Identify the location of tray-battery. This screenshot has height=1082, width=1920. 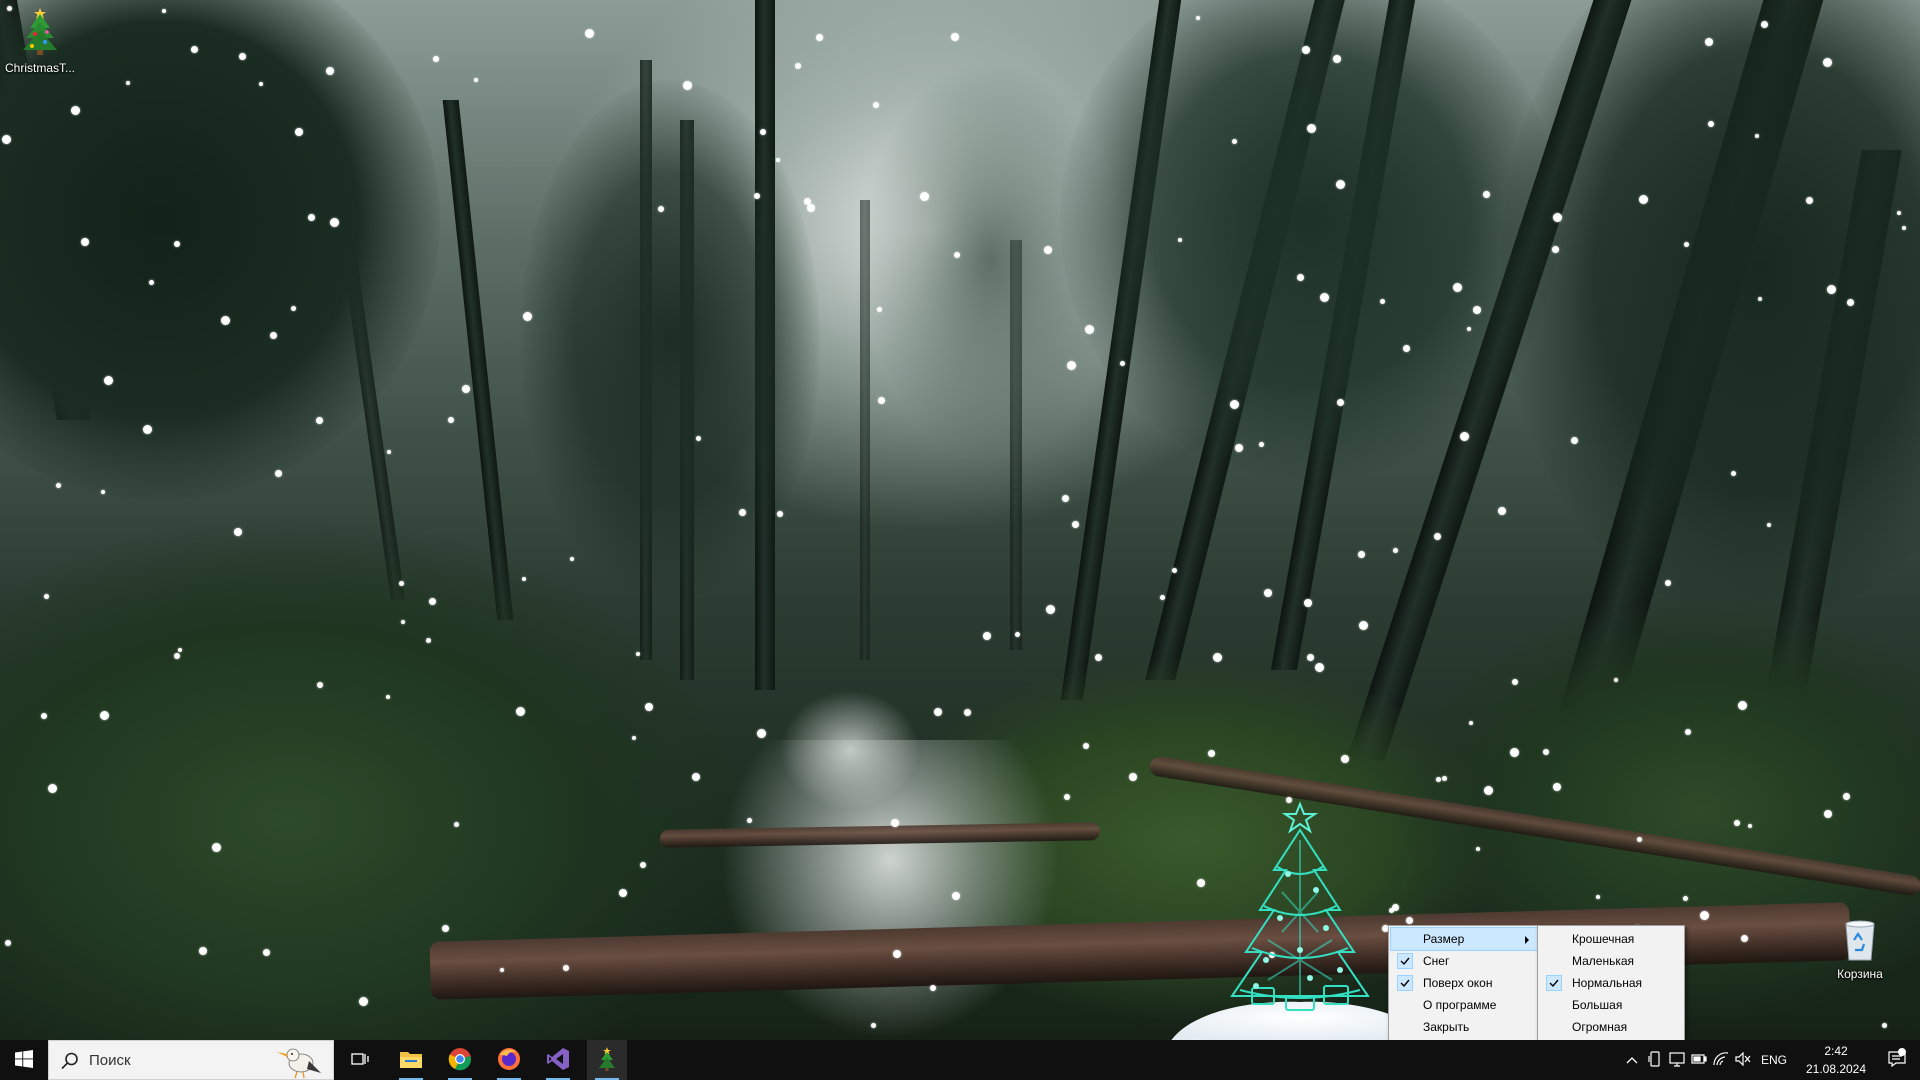
(1699, 1060).